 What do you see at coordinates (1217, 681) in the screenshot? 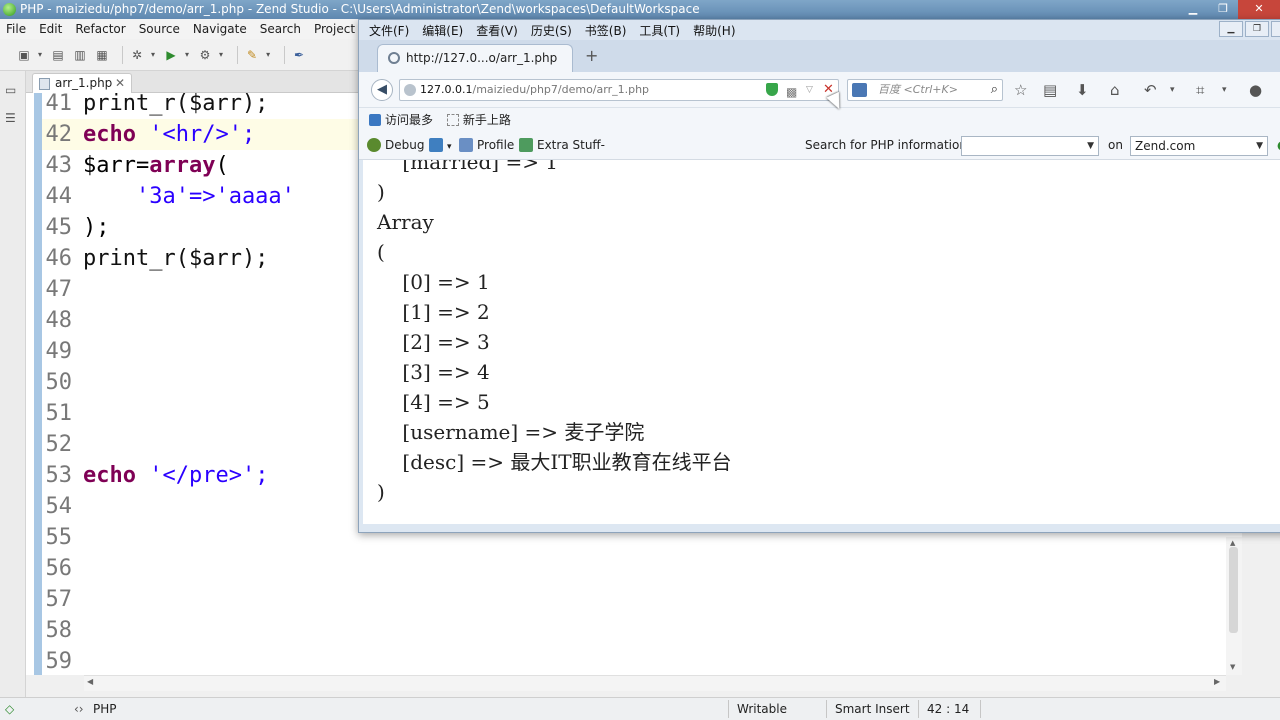
I see `scroll-right-icon: ▶` at bounding box center [1217, 681].